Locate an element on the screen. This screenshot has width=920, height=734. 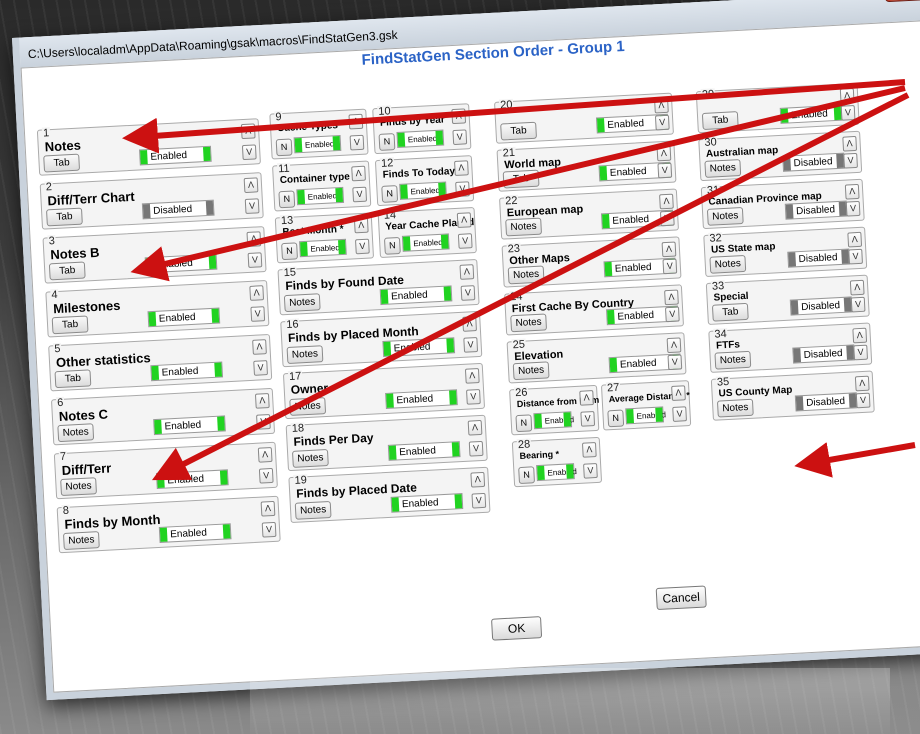
close-button: x is located at coordinates (902, 1).